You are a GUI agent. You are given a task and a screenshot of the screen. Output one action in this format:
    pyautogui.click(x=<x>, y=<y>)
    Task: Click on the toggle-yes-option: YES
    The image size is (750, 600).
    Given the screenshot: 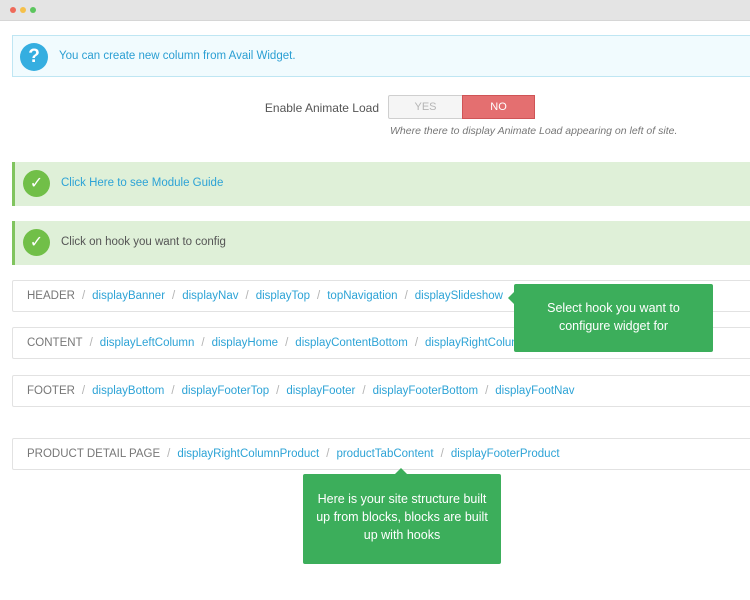 What is the action you would take?
    pyautogui.click(x=425, y=107)
    